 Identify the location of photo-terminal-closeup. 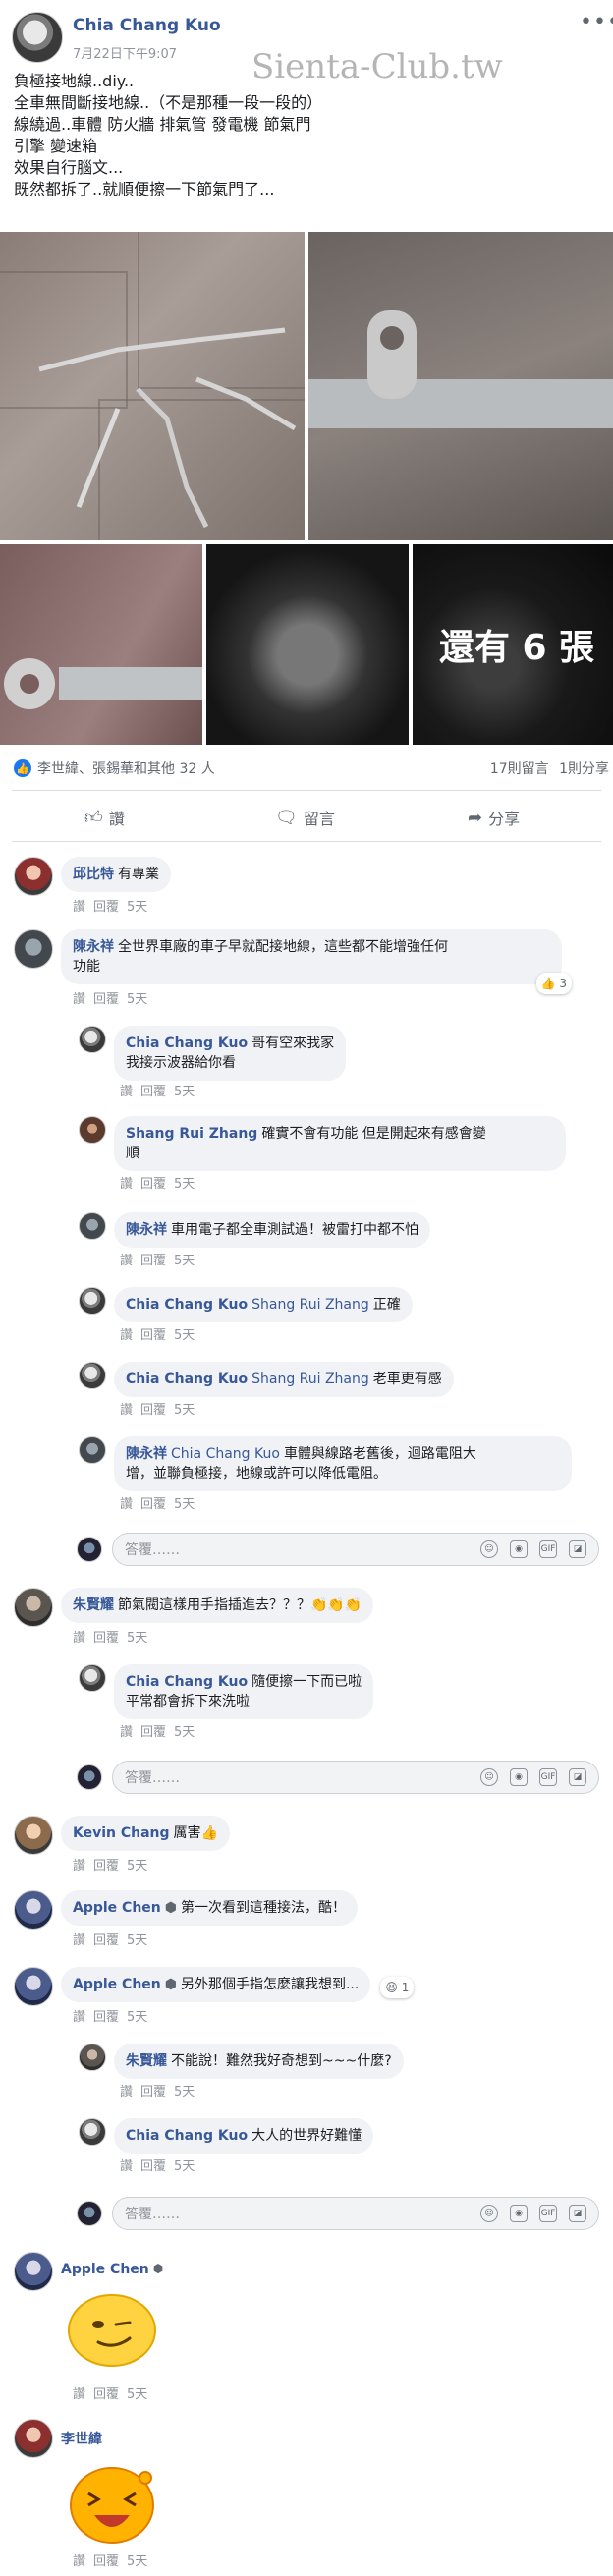
(101, 644).